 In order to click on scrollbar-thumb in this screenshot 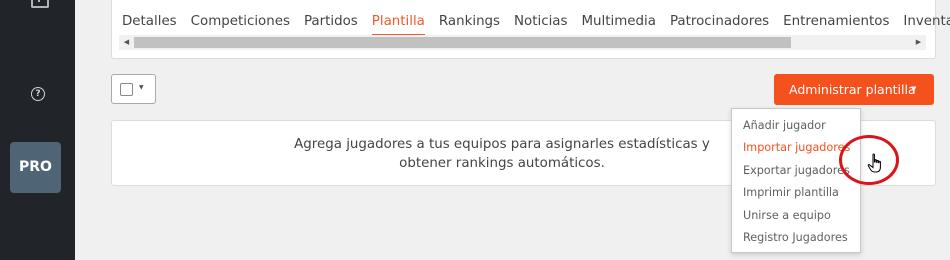, I will do `click(462, 42)`.